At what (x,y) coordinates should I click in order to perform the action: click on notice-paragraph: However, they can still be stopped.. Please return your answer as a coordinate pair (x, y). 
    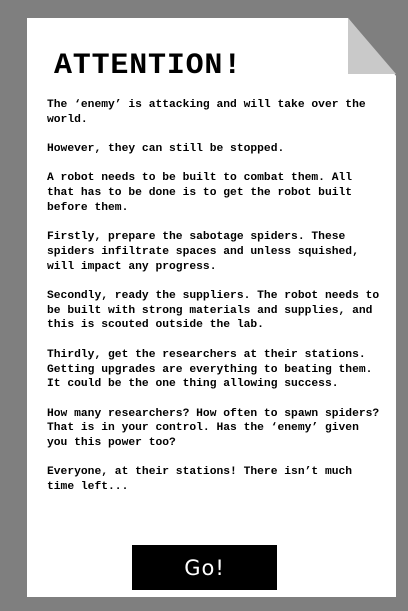
    Looking at the image, I should click on (166, 149).